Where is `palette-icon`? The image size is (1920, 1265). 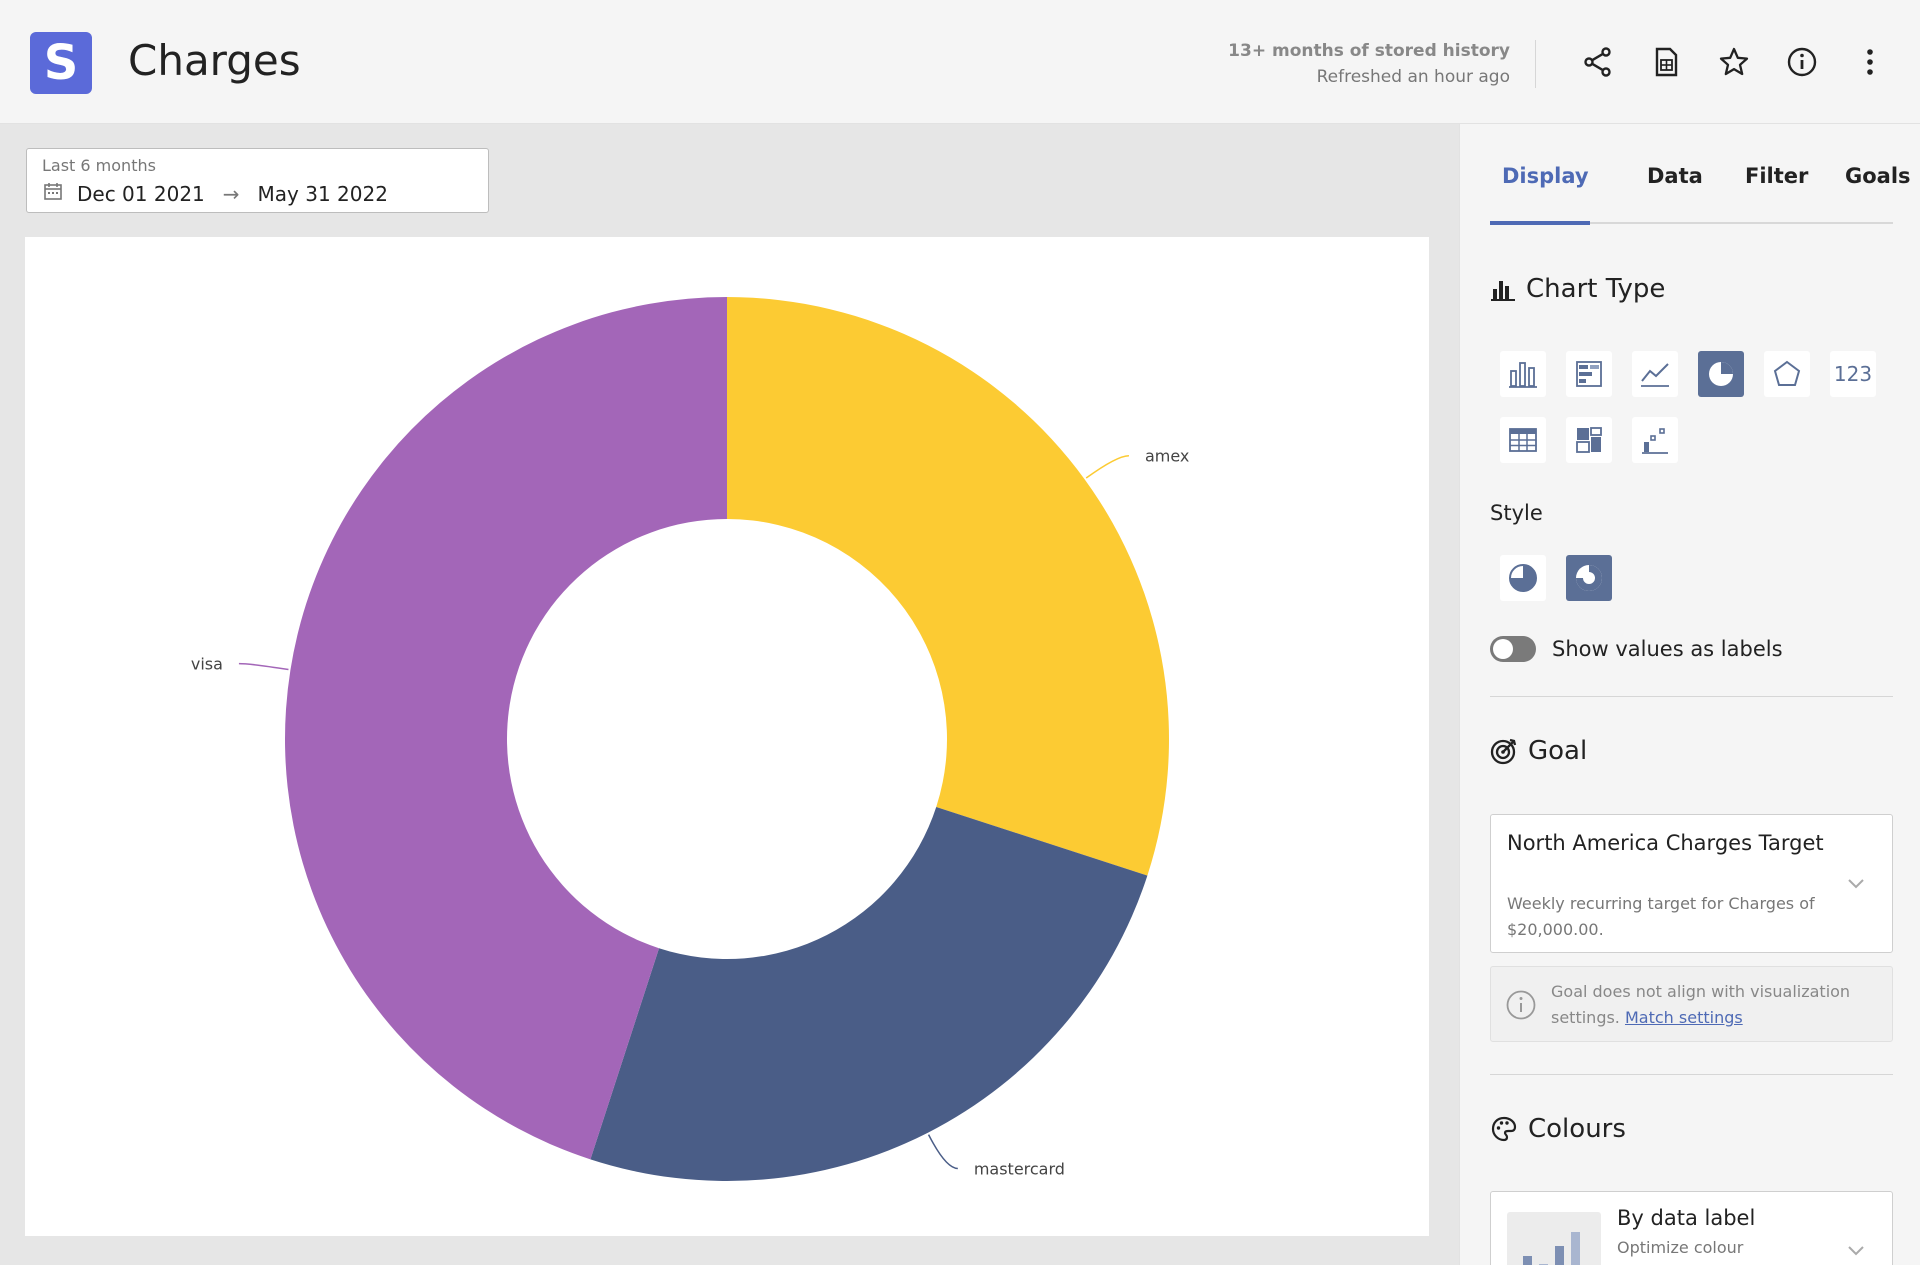
palette-icon is located at coordinates (1504, 1129).